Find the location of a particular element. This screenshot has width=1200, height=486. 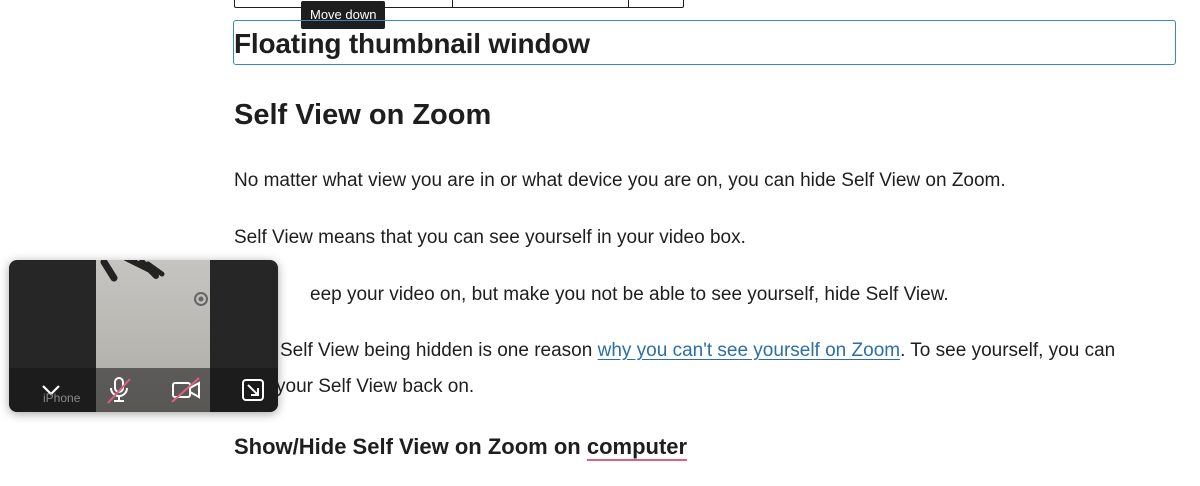

paragraph-4-text-after: . To see yourself, you can is located at coordinates (1008, 350).